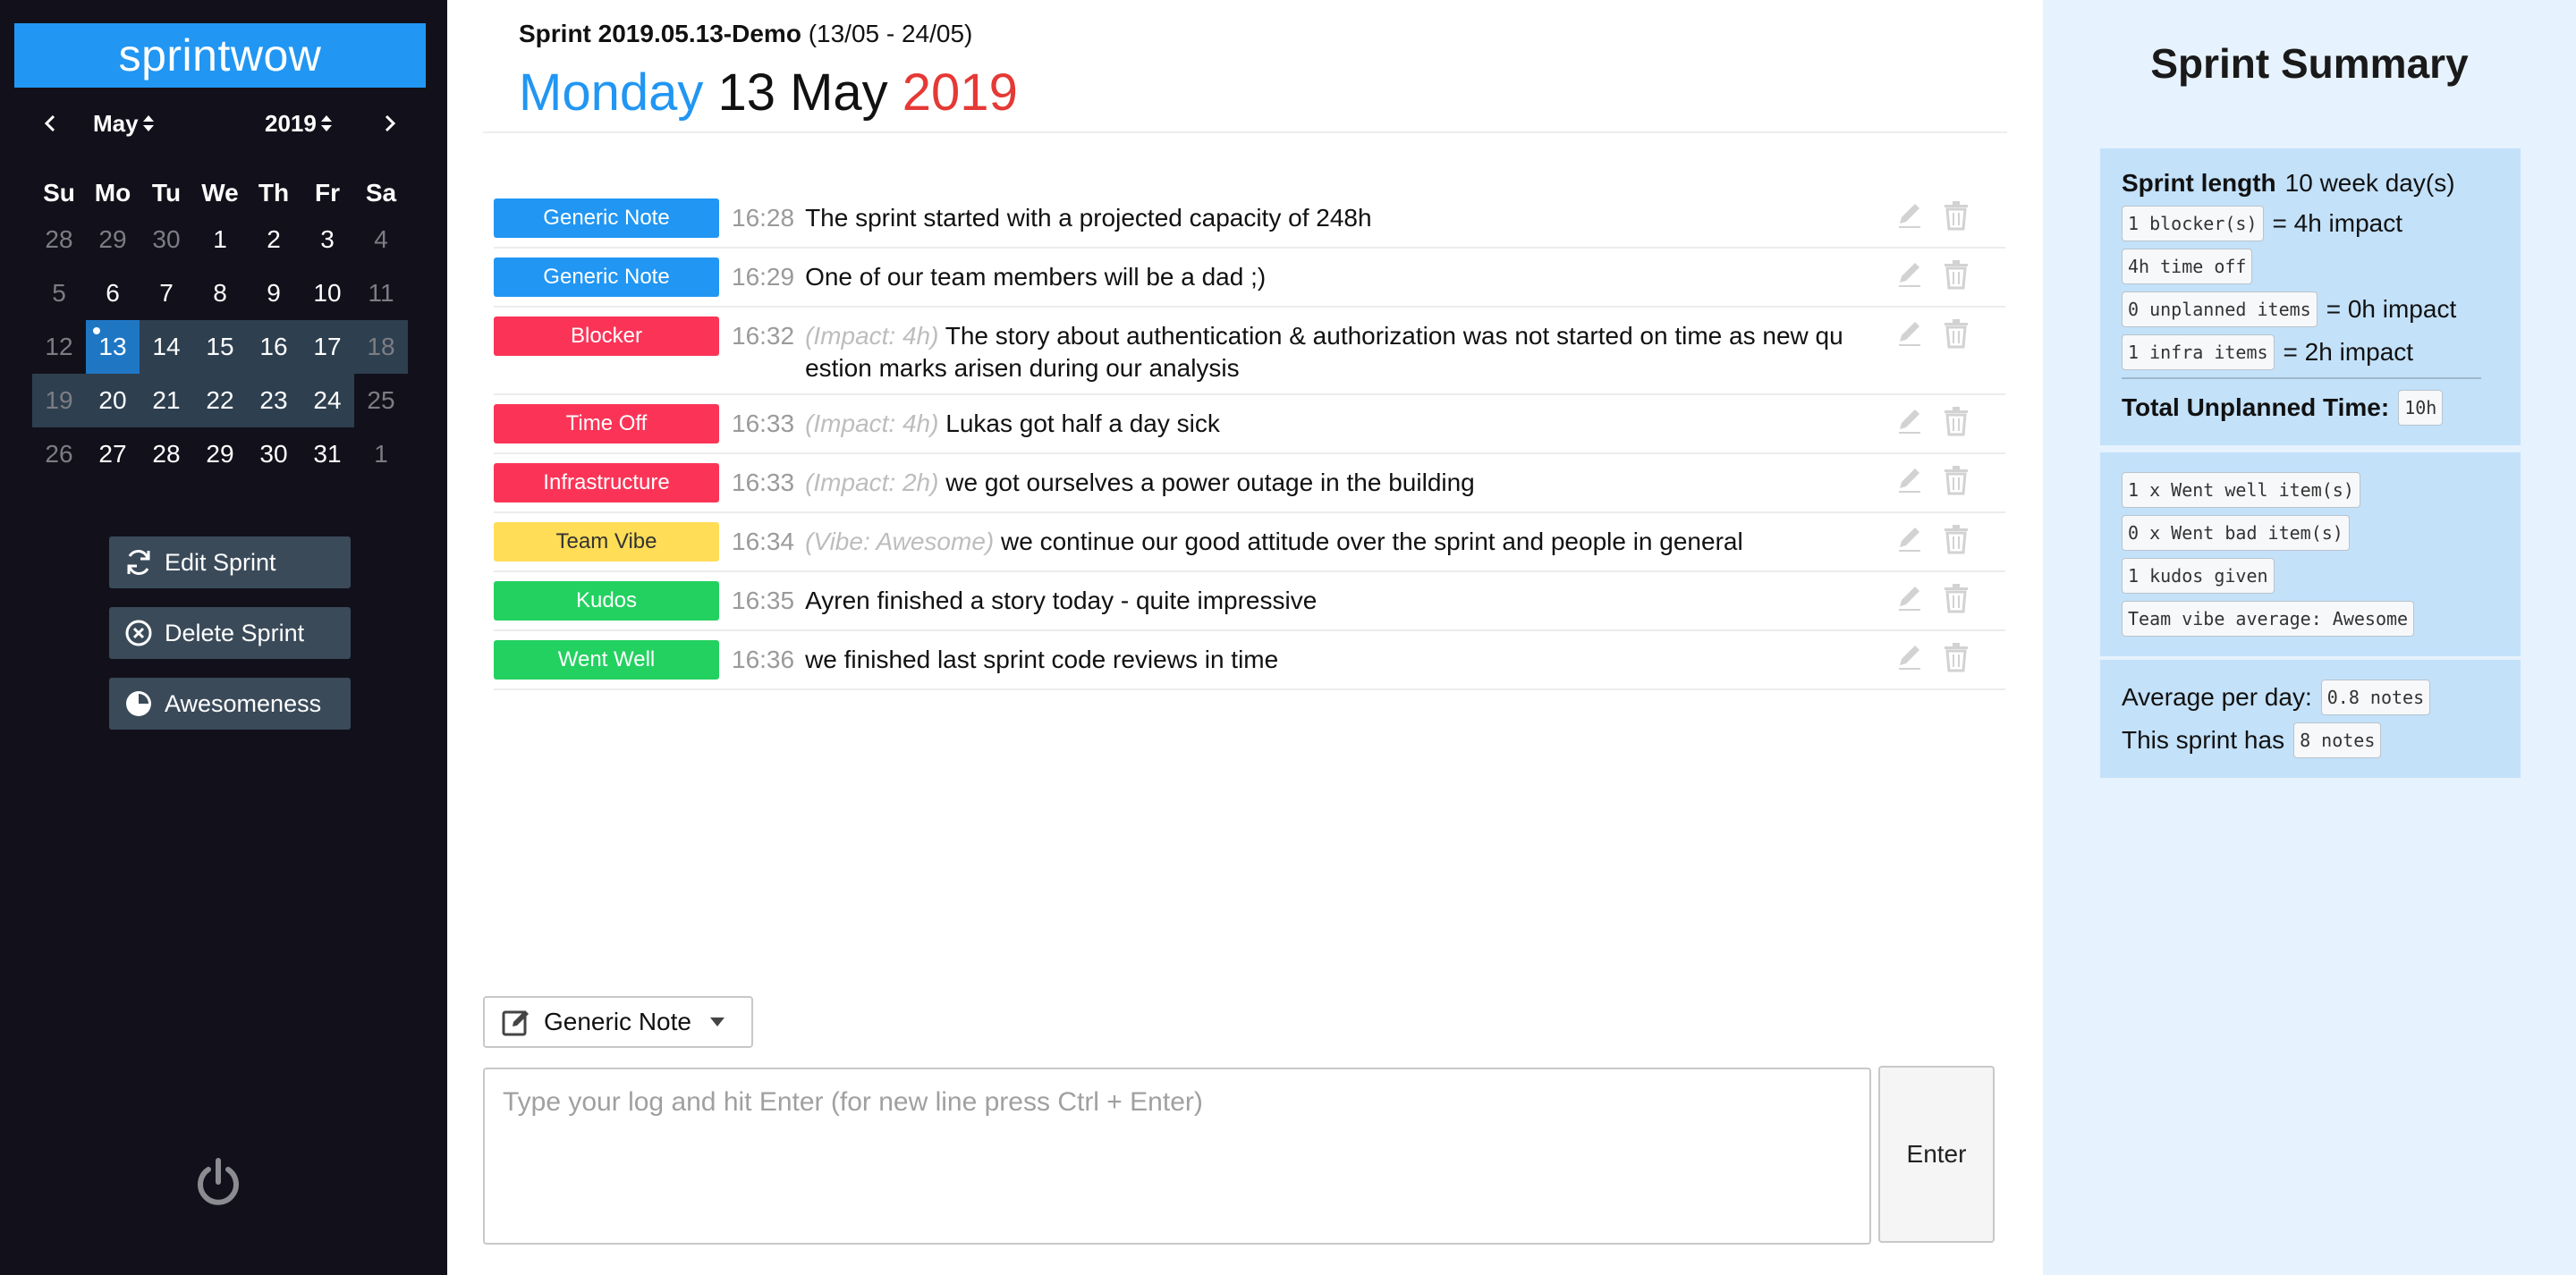 The width and height of the screenshot is (2576, 1275). I want to click on calendar-day: 15, so click(220, 347).